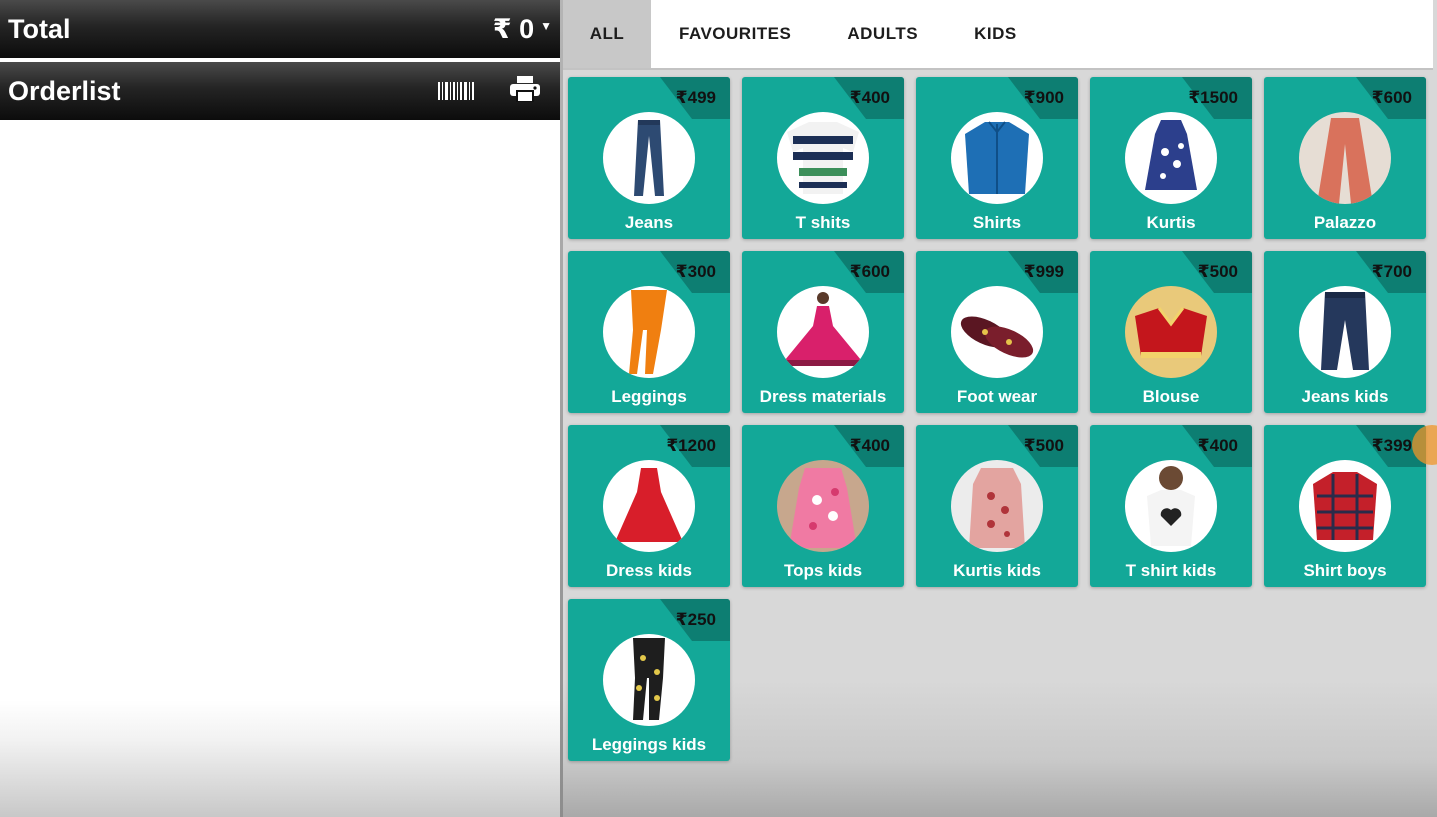 The image size is (1437, 817). I want to click on product-card: ₹1500 Kurtis, so click(1171, 158).